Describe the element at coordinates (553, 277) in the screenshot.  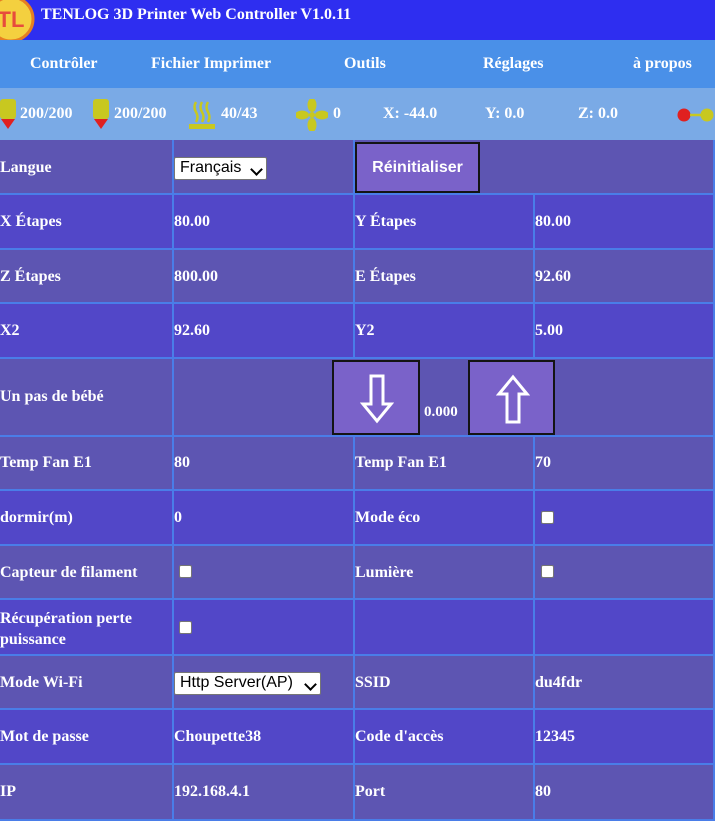
I see `e-steps-value: 92.60` at that location.